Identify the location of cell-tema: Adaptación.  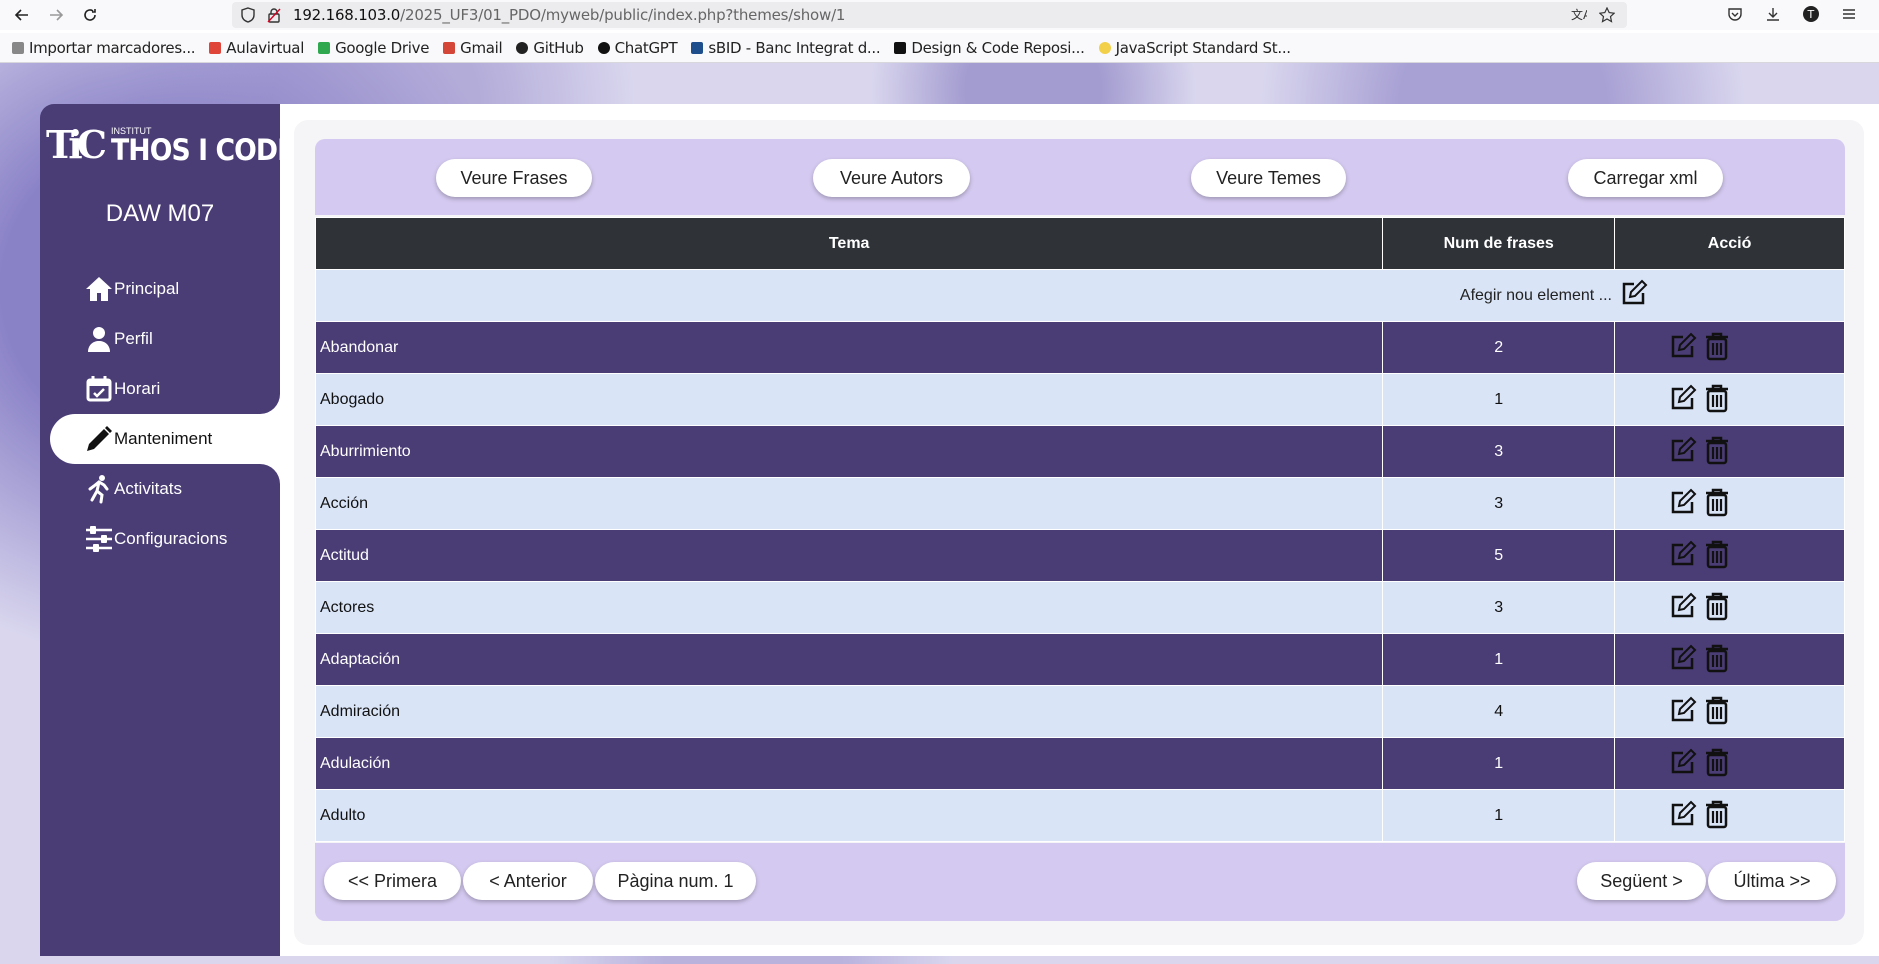
(849, 659).